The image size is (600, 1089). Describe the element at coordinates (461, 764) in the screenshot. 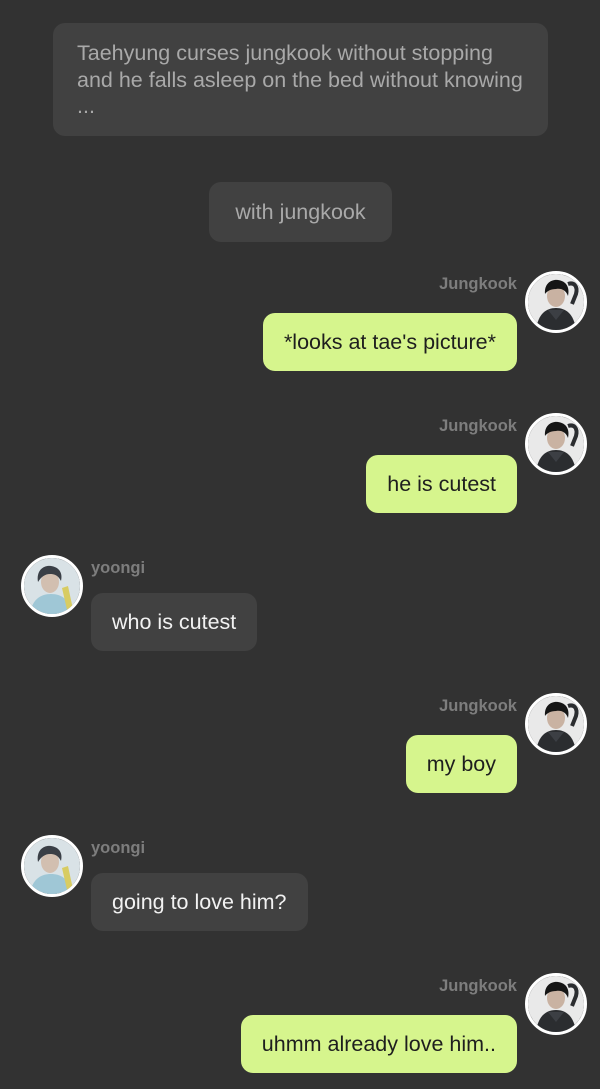

I see `message-bubble: my boy` at that location.